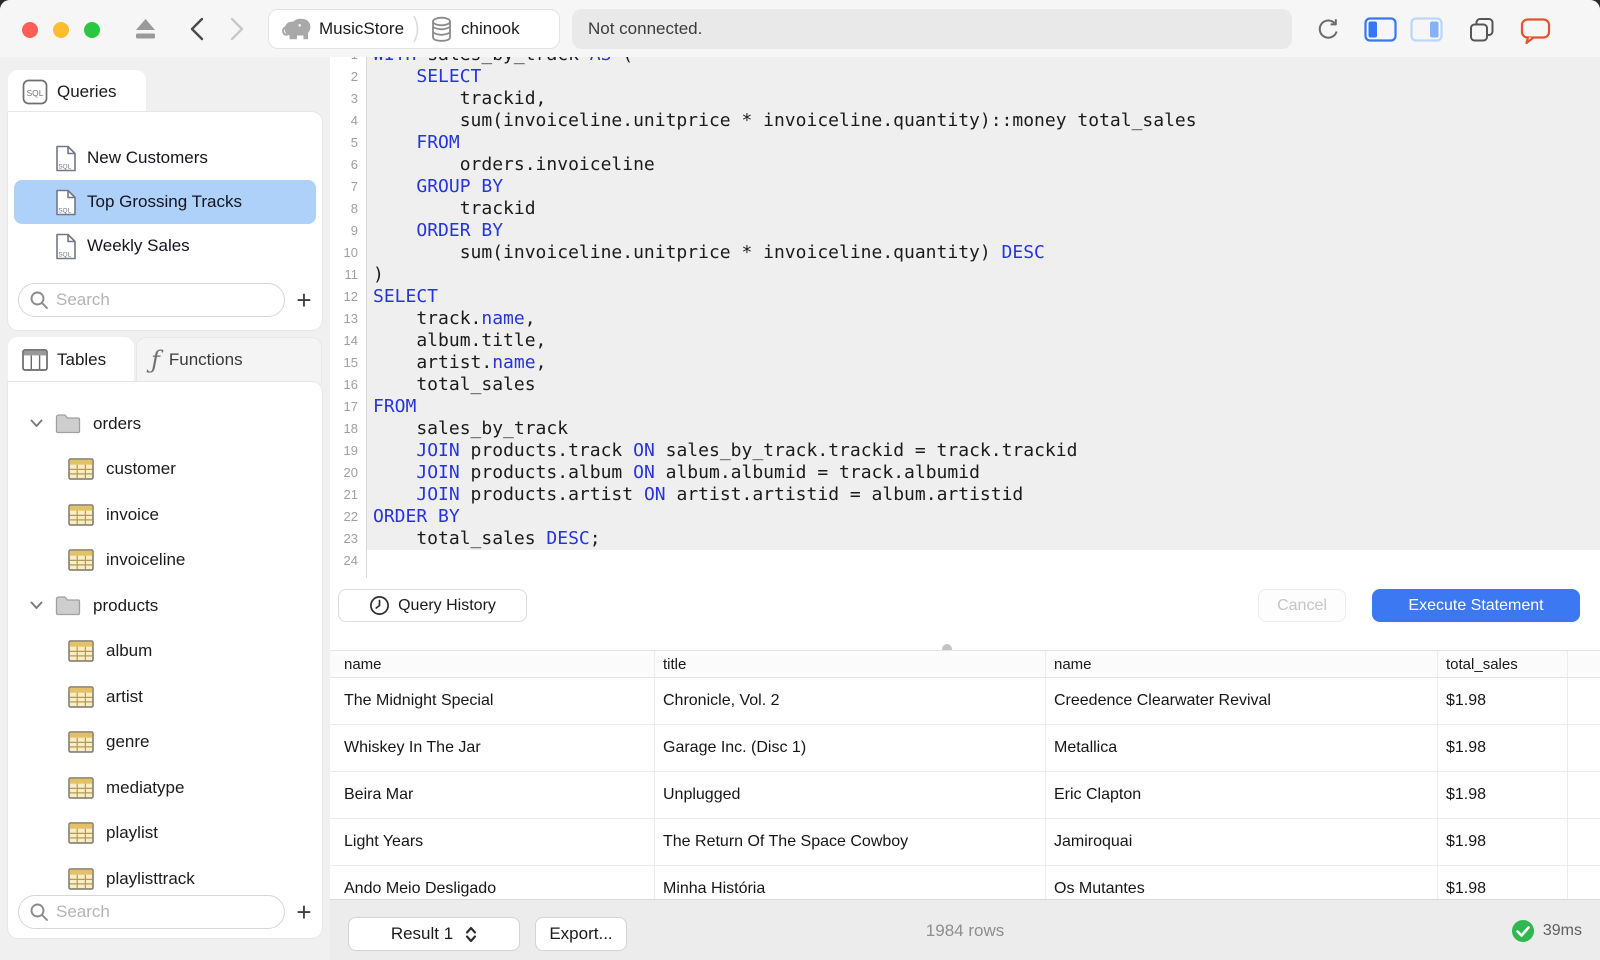  I want to click on tab-queries: SQL Queries, so click(77, 91).